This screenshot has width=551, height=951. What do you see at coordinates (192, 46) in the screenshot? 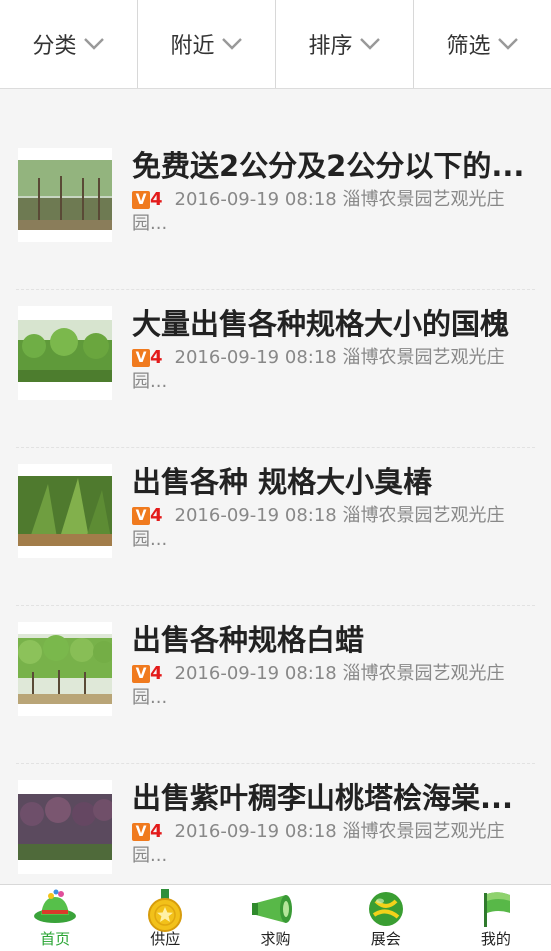
I see `filter-label: 附近` at bounding box center [192, 46].